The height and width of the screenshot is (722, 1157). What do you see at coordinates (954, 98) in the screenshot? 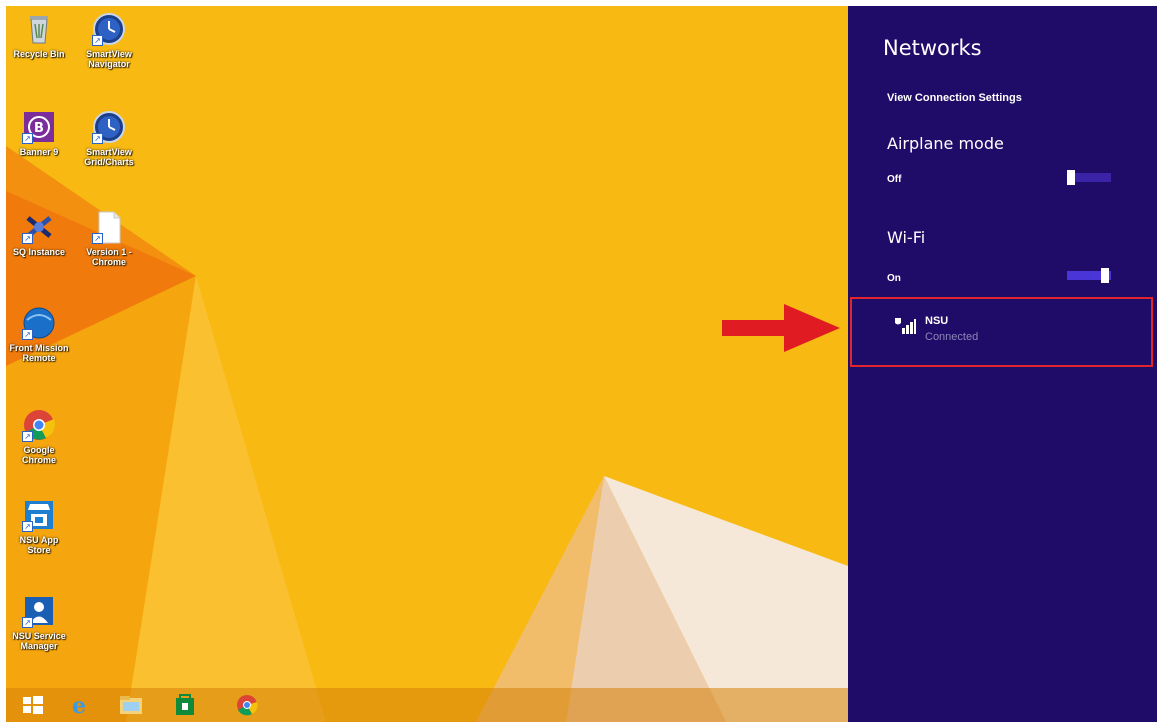
I see `view-connection-settings-link: View Connection Settings` at bounding box center [954, 98].